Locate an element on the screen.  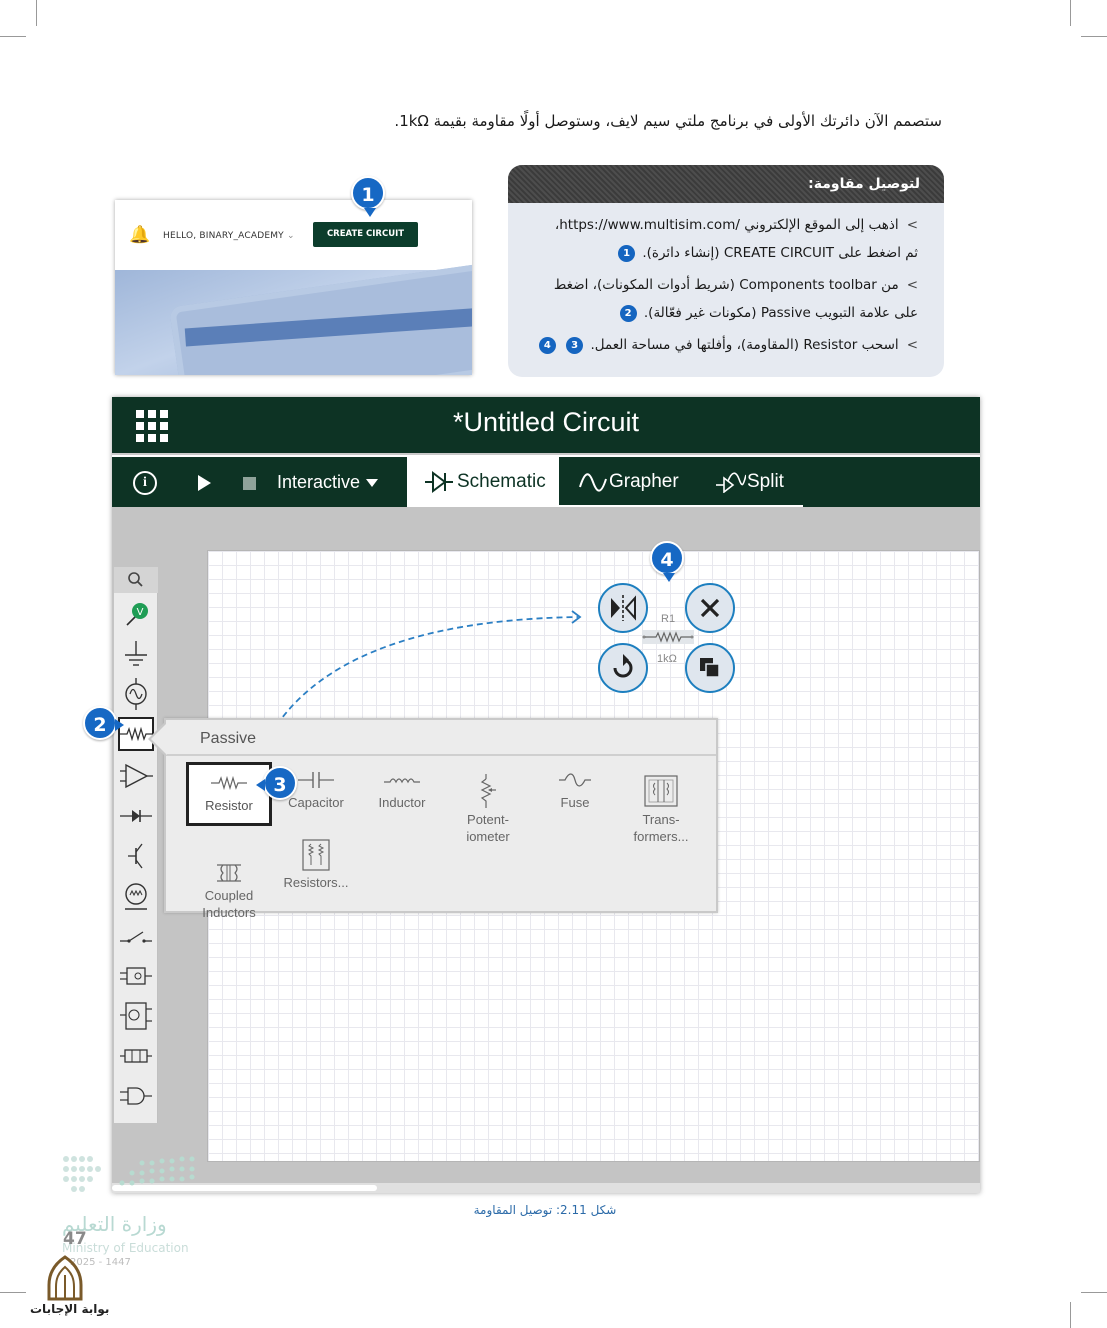
delete-button is located at coordinates (710, 608).